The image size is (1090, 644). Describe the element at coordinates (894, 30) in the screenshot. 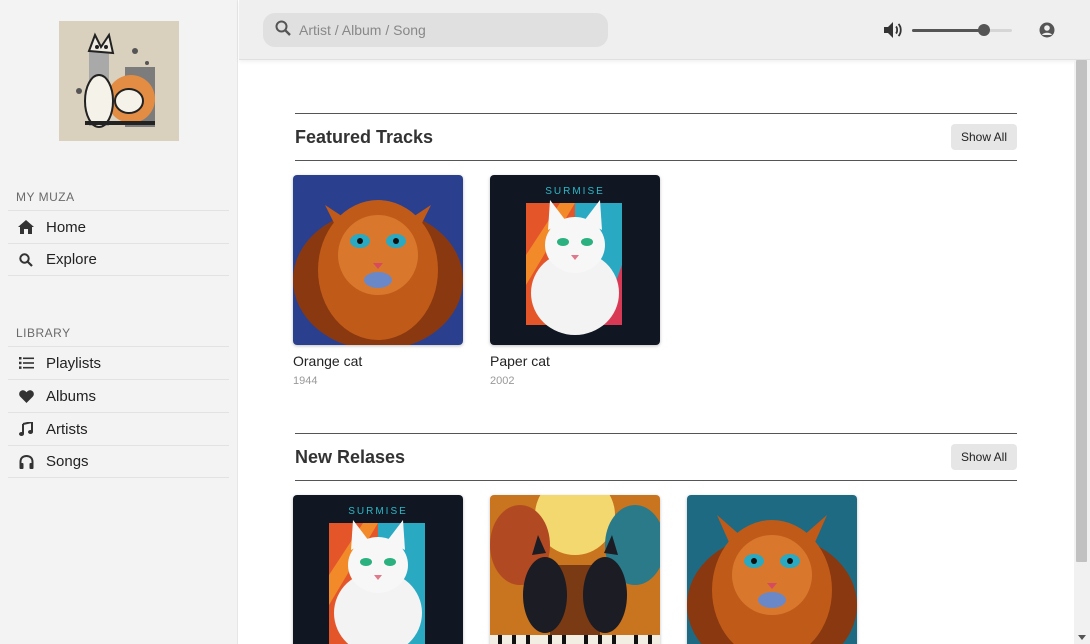

I see `volume-icon` at that location.